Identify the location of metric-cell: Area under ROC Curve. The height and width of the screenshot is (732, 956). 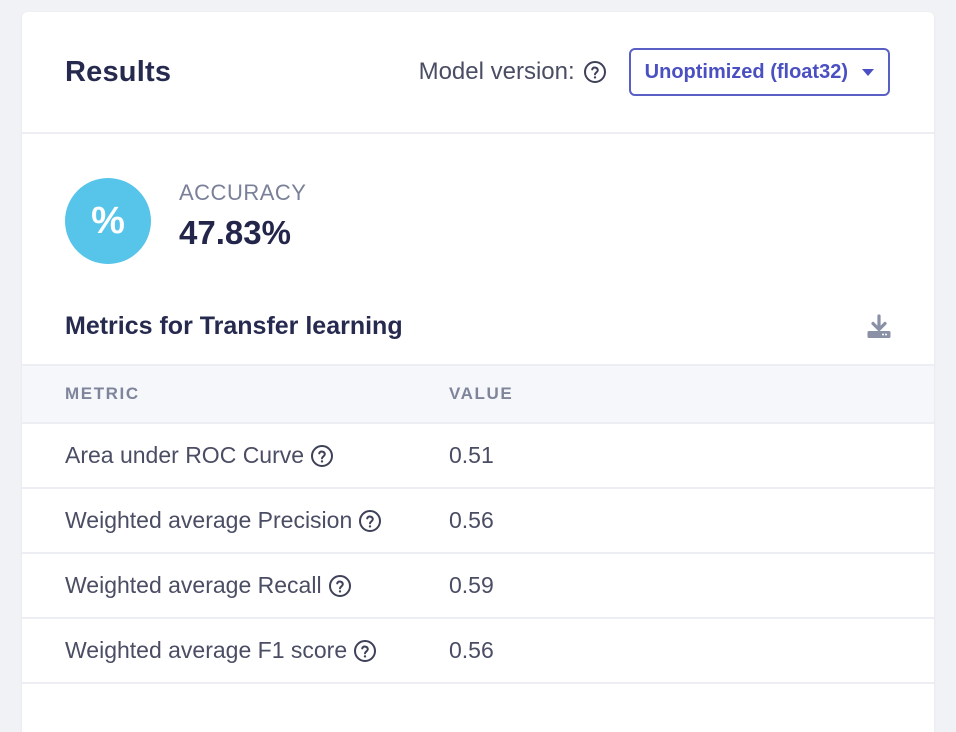
(235, 455).